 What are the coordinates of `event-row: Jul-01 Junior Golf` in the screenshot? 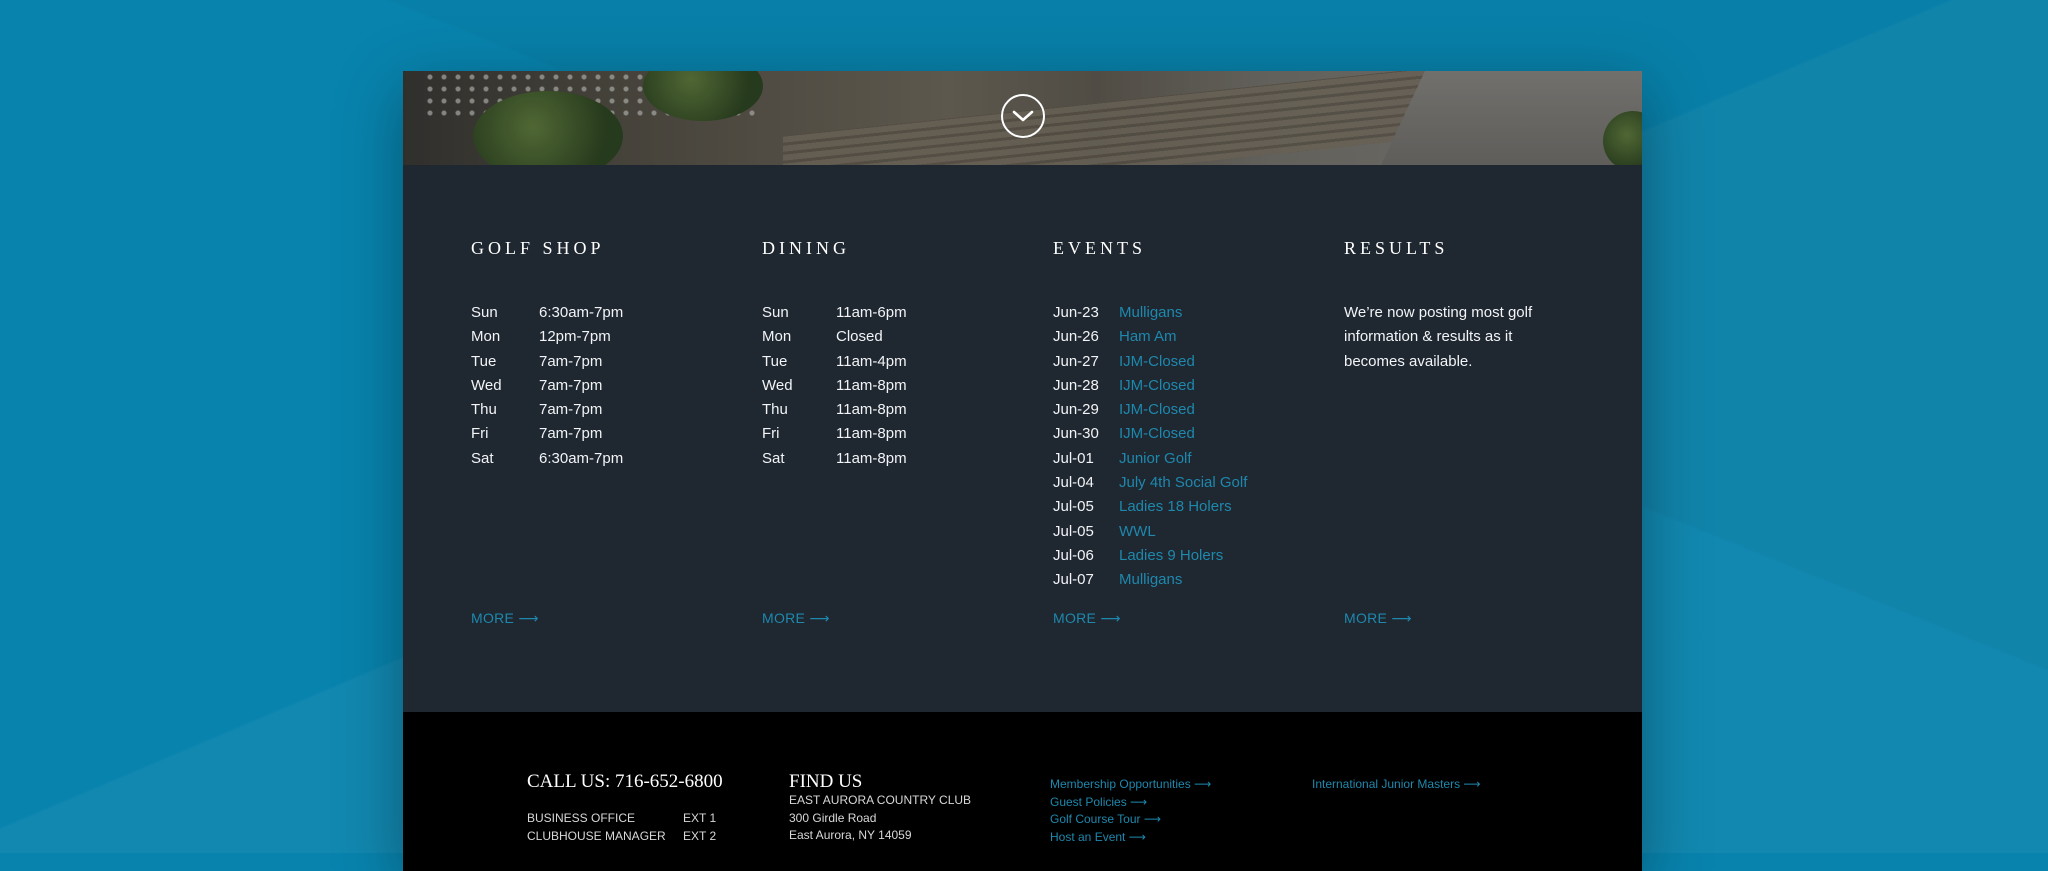 It's located at (1150, 459).